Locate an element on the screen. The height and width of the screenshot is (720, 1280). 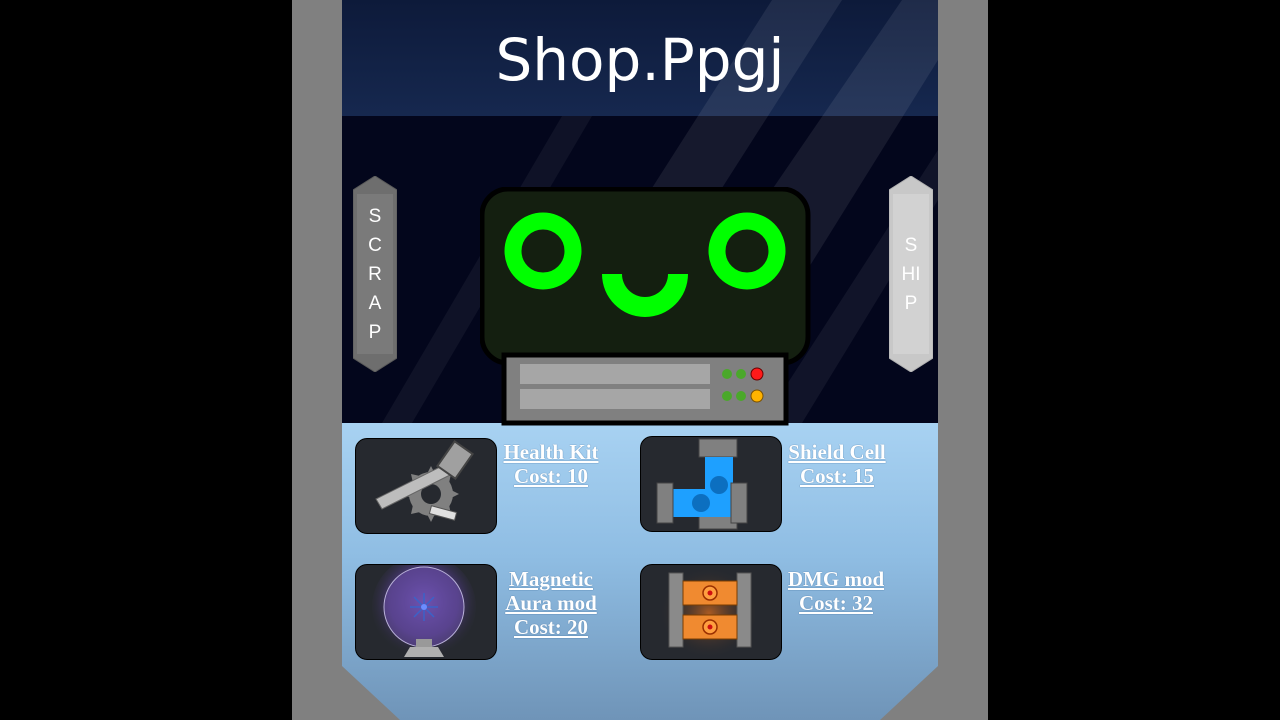
shield-cell-icon is located at coordinates (702, 484).